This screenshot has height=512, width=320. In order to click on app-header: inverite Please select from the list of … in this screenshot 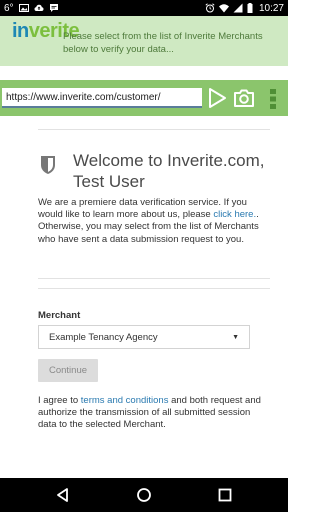, I will do `click(144, 41)`.